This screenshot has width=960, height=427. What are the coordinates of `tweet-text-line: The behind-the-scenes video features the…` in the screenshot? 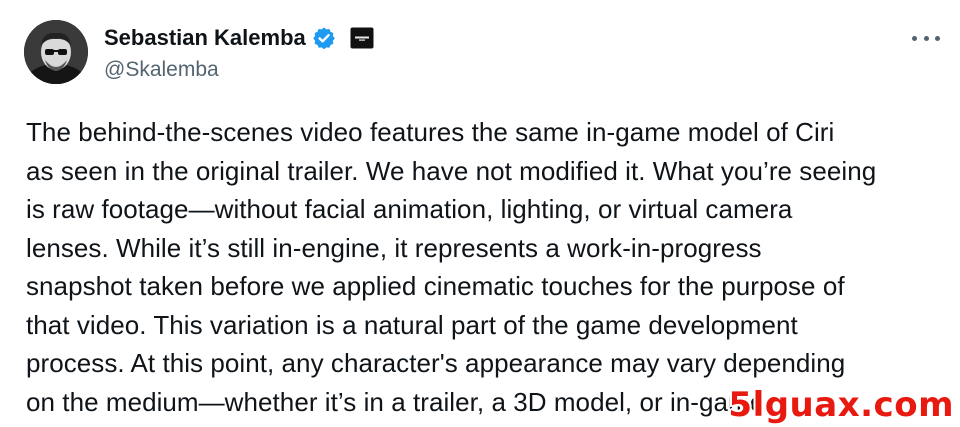 It's located at (430, 132).